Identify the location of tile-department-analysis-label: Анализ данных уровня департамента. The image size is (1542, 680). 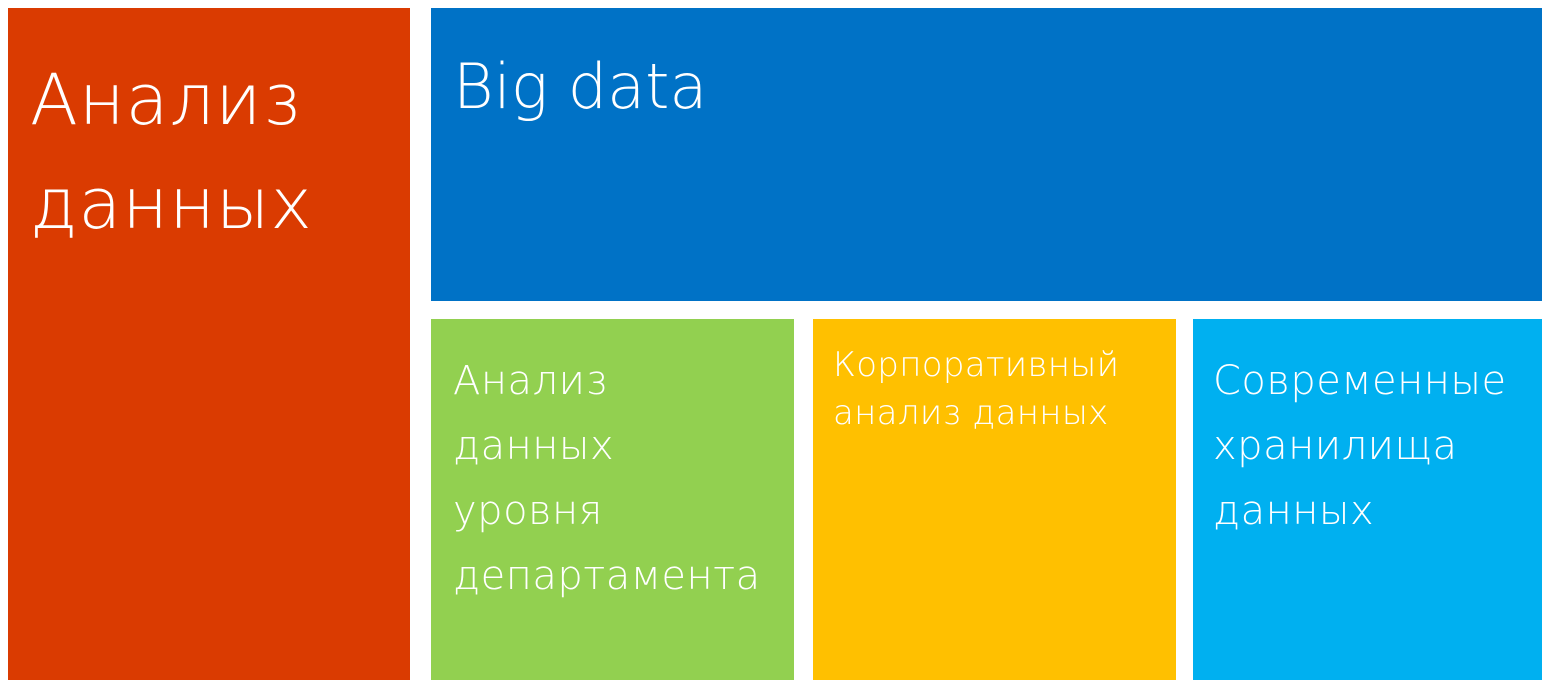
(607, 478).